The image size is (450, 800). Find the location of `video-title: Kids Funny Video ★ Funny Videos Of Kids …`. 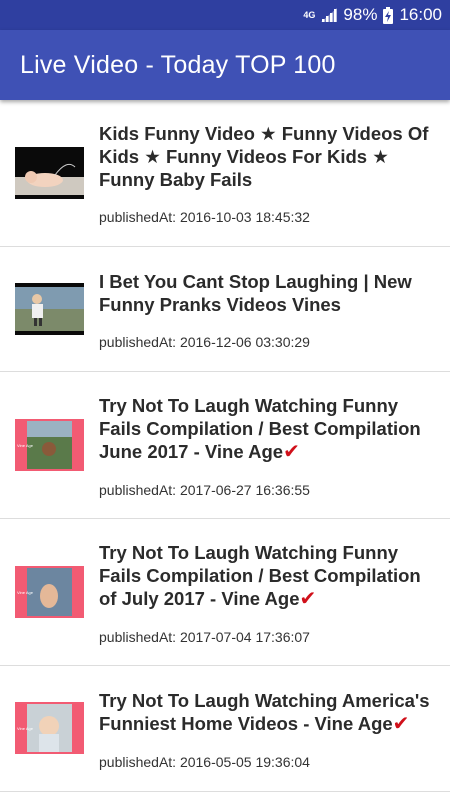

video-title: Kids Funny Video ★ Funny Videos Of Kids … is located at coordinates (268, 156).